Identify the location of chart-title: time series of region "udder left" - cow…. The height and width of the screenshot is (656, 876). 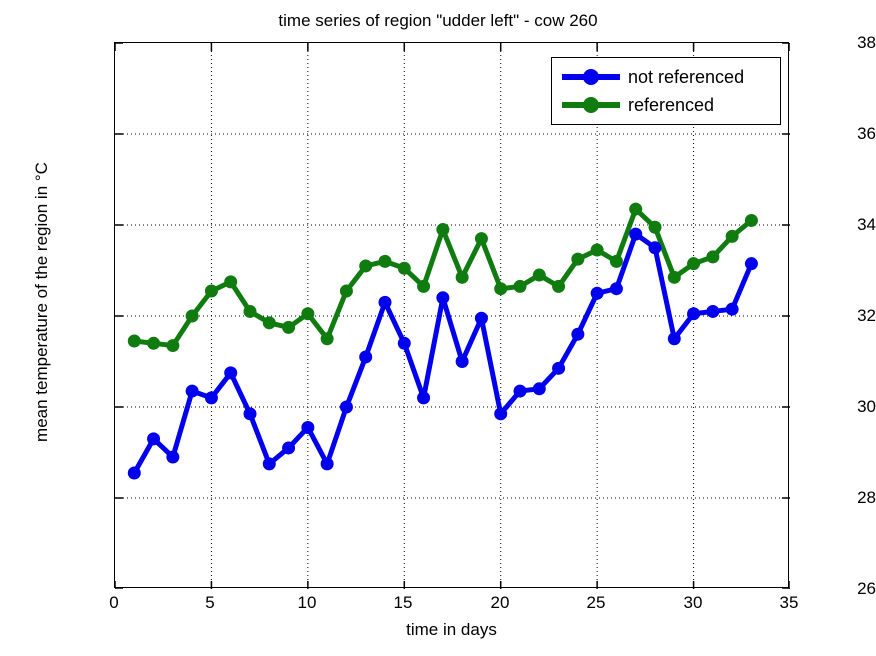
(438, 20).